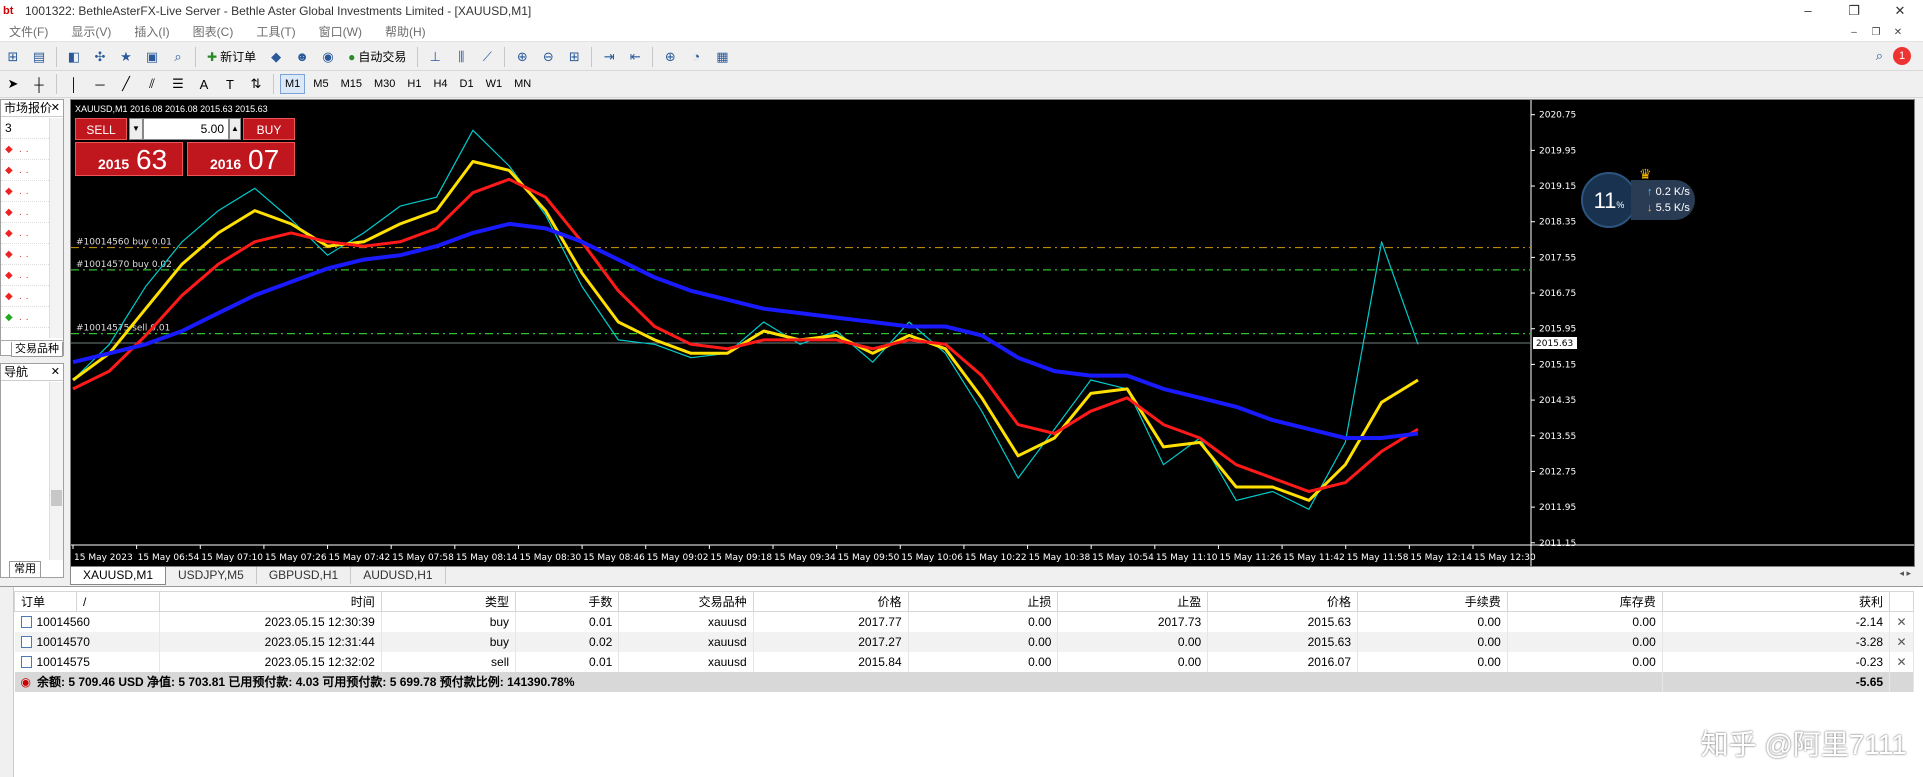  What do you see at coordinates (398, 575) in the screenshot?
I see `tab-audusd-h1: AUDUSD,H1` at bounding box center [398, 575].